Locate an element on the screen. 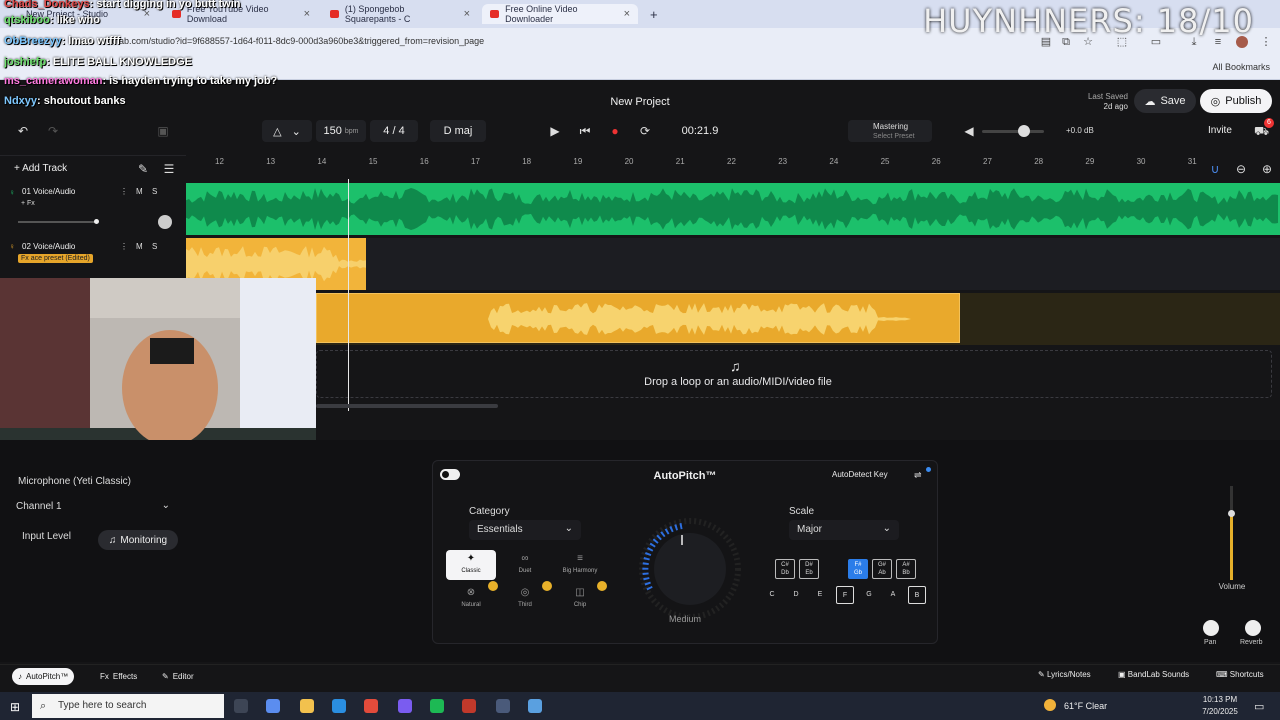  fx-button: + Fx is located at coordinates (28, 203).